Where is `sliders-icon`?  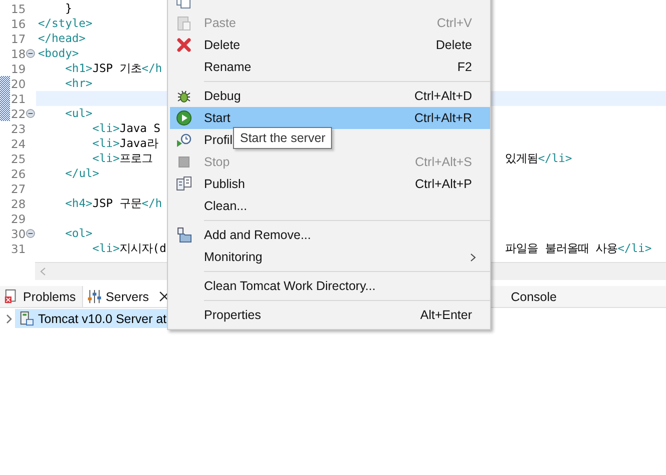
sliders-icon is located at coordinates (94, 296).